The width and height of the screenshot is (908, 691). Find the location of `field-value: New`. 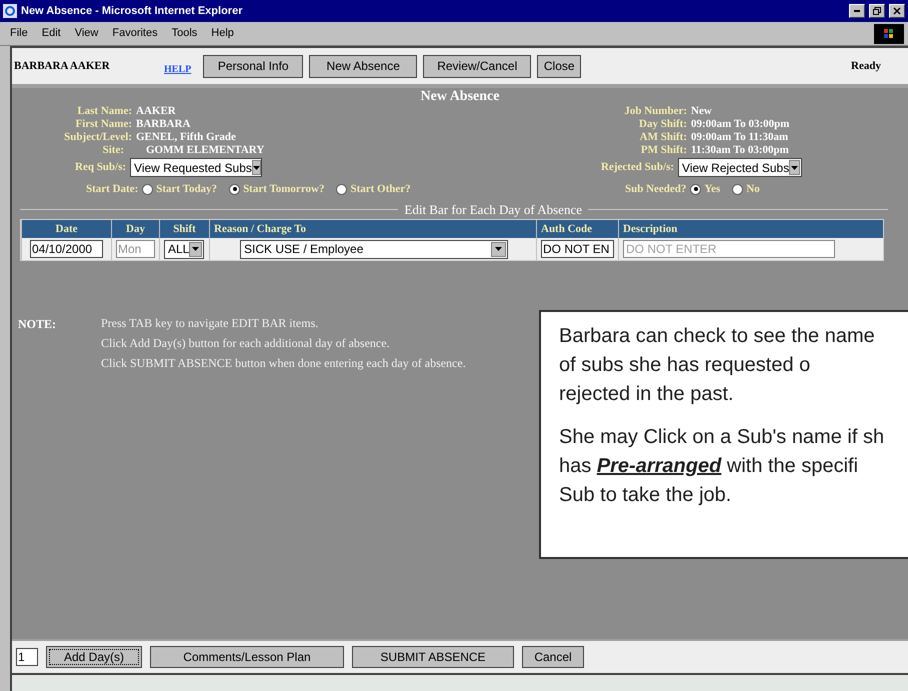

field-value: New is located at coordinates (702, 111).